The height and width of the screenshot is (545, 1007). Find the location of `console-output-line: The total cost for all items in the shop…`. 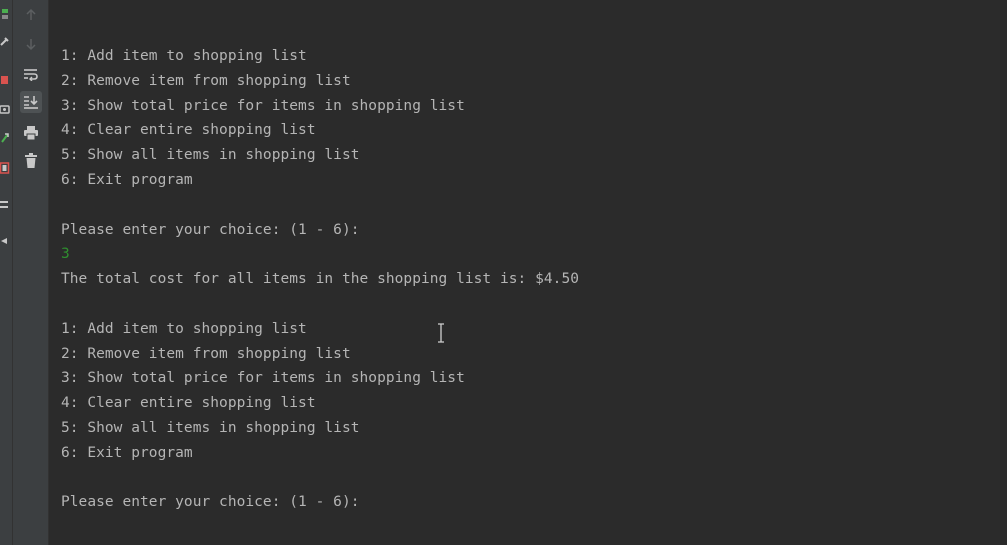

console-output-line: The total cost for all items in the shop… is located at coordinates (320, 279).